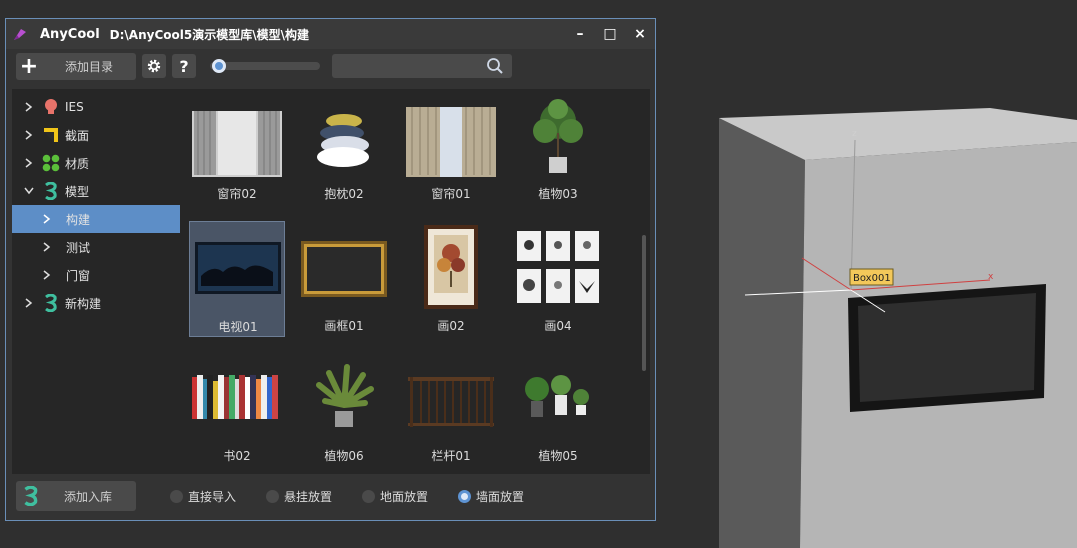 This screenshot has height=548, width=1077. I want to click on grid-item-selected: 电视01, so click(237, 279).